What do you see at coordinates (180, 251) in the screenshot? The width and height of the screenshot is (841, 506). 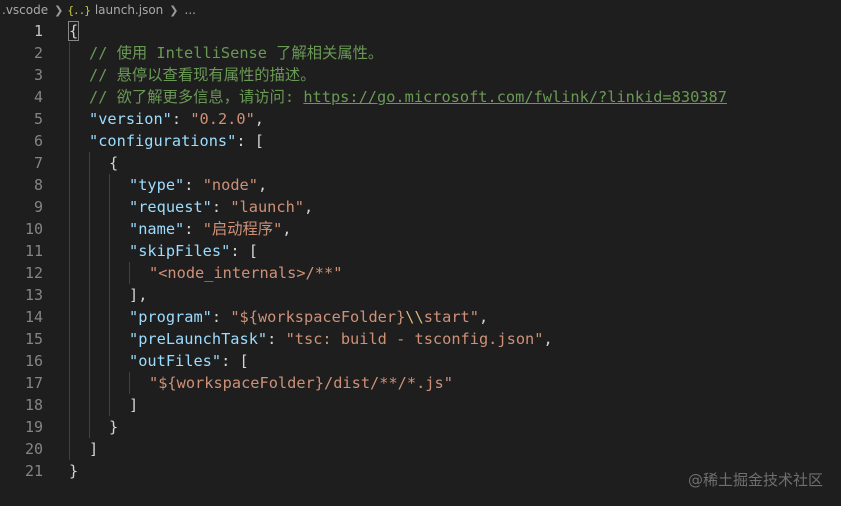 I see `token-key: "skipFiles"` at bounding box center [180, 251].